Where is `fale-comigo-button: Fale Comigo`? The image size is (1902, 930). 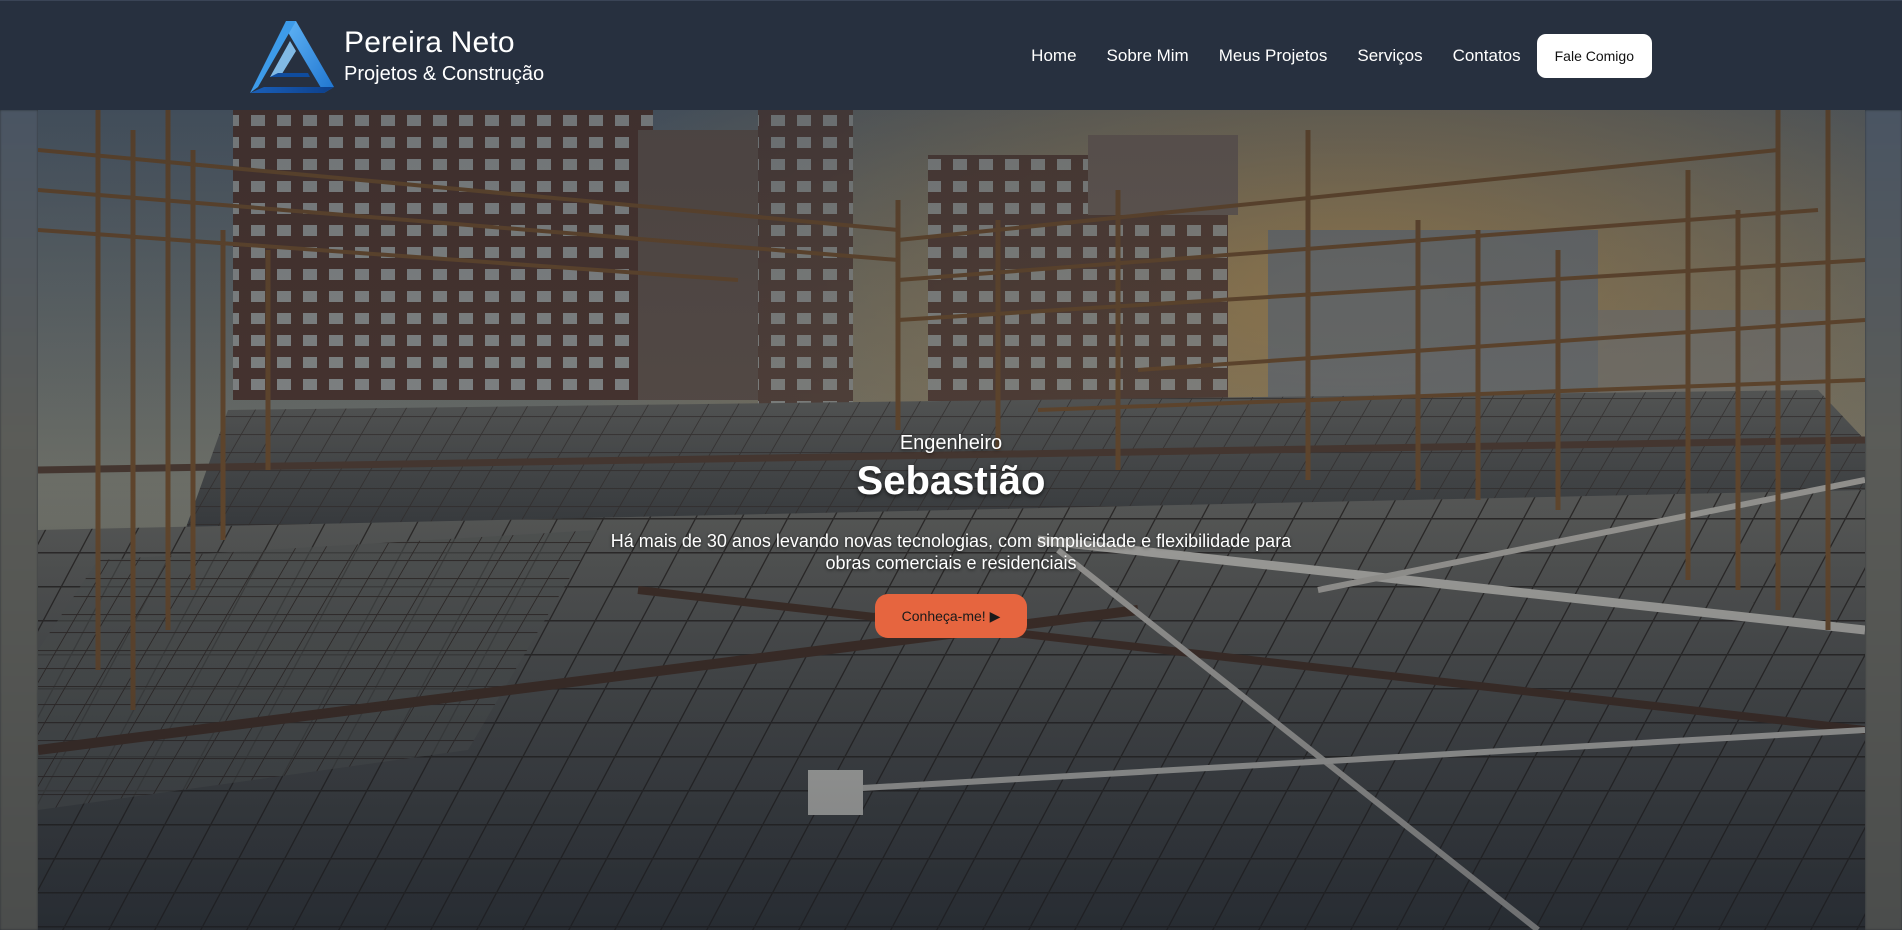
fale-comigo-button: Fale Comigo is located at coordinates (1594, 56).